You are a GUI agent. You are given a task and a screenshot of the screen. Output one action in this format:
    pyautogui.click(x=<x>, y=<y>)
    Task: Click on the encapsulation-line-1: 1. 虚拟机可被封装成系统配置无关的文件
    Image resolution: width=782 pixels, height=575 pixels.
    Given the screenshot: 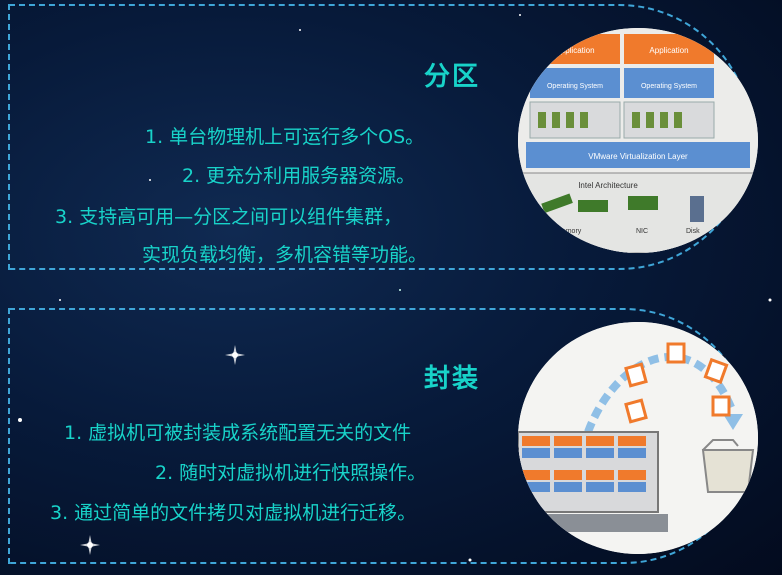 What is the action you would take?
    pyautogui.click(x=238, y=433)
    